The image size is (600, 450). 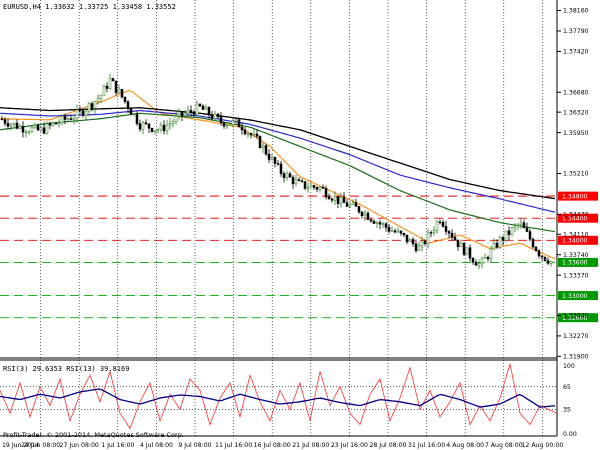 I want to click on x-tick-label: 4 Jul 08:00, so click(x=156, y=445).